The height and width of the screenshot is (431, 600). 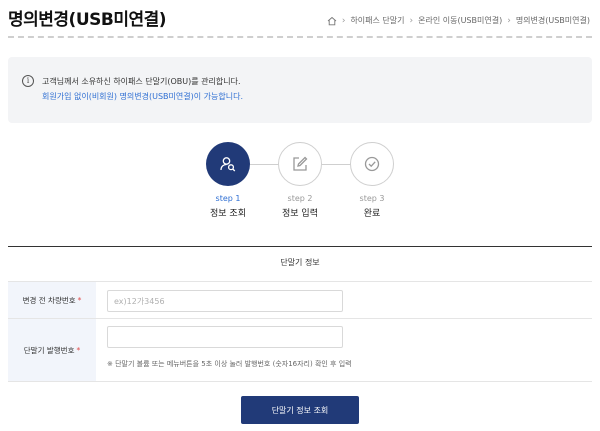 What do you see at coordinates (300, 410) in the screenshot?
I see `device-lookup-button: 단말기 정보 조회` at bounding box center [300, 410].